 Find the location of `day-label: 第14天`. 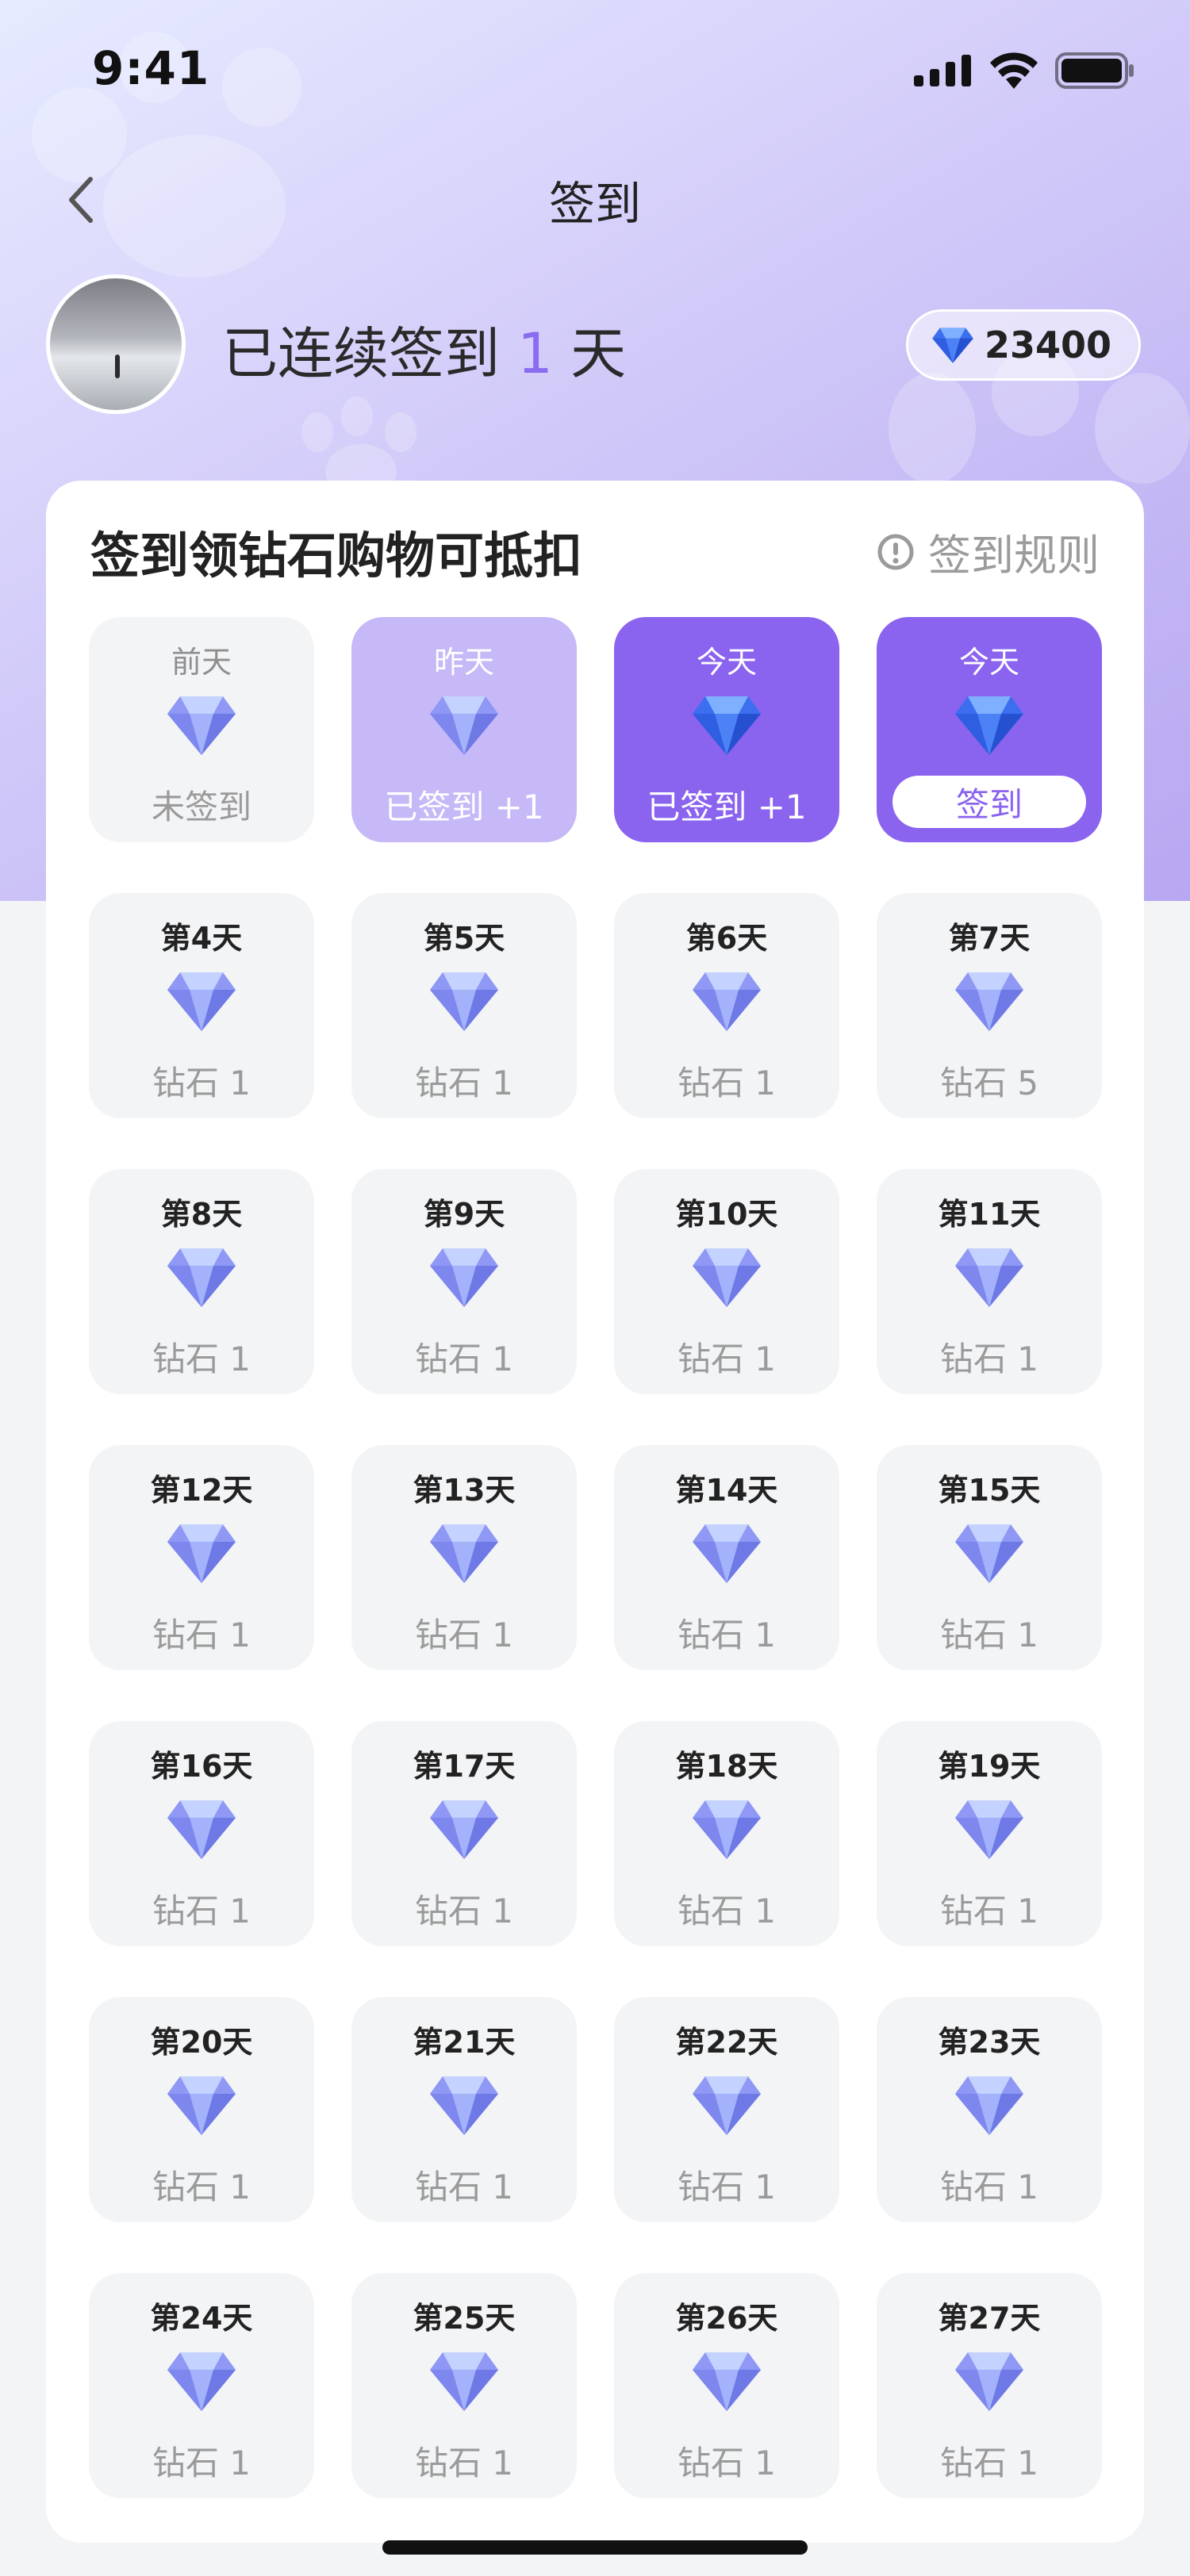

day-label: 第14天 is located at coordinates (726, 1490).